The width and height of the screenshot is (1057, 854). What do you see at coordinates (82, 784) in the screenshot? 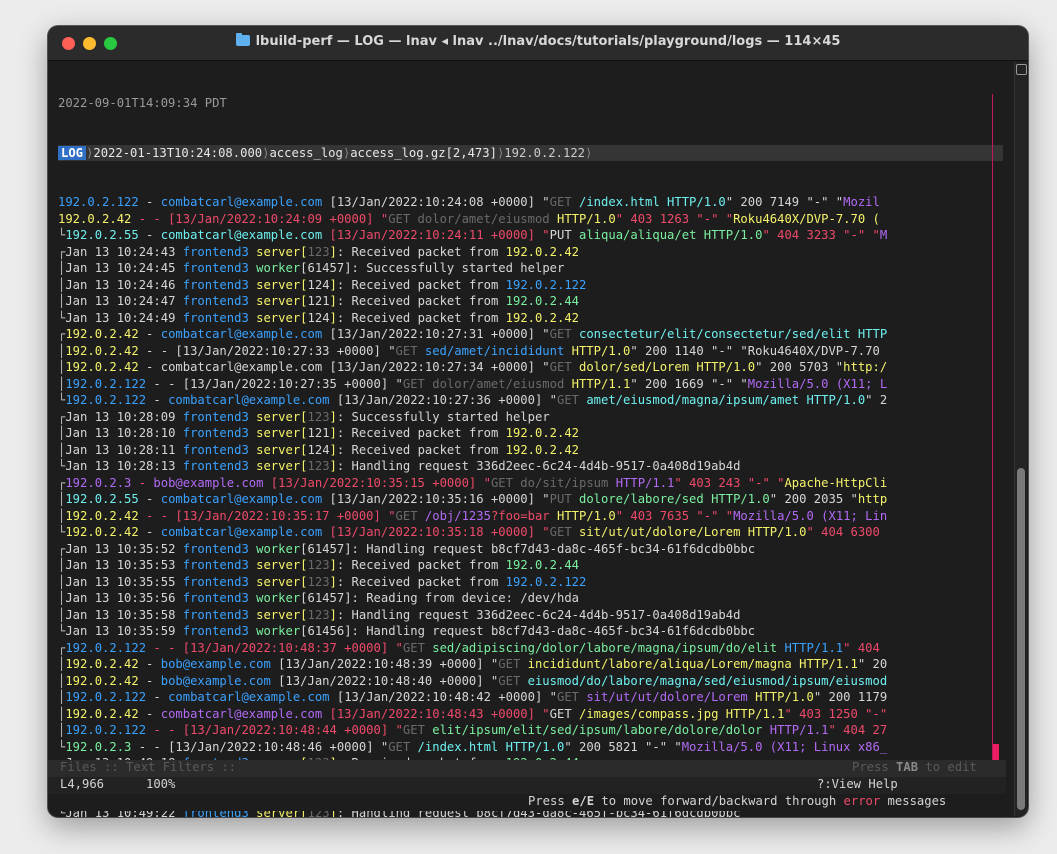
I see `line-position: L4,966` at bounding box center [82, 784].